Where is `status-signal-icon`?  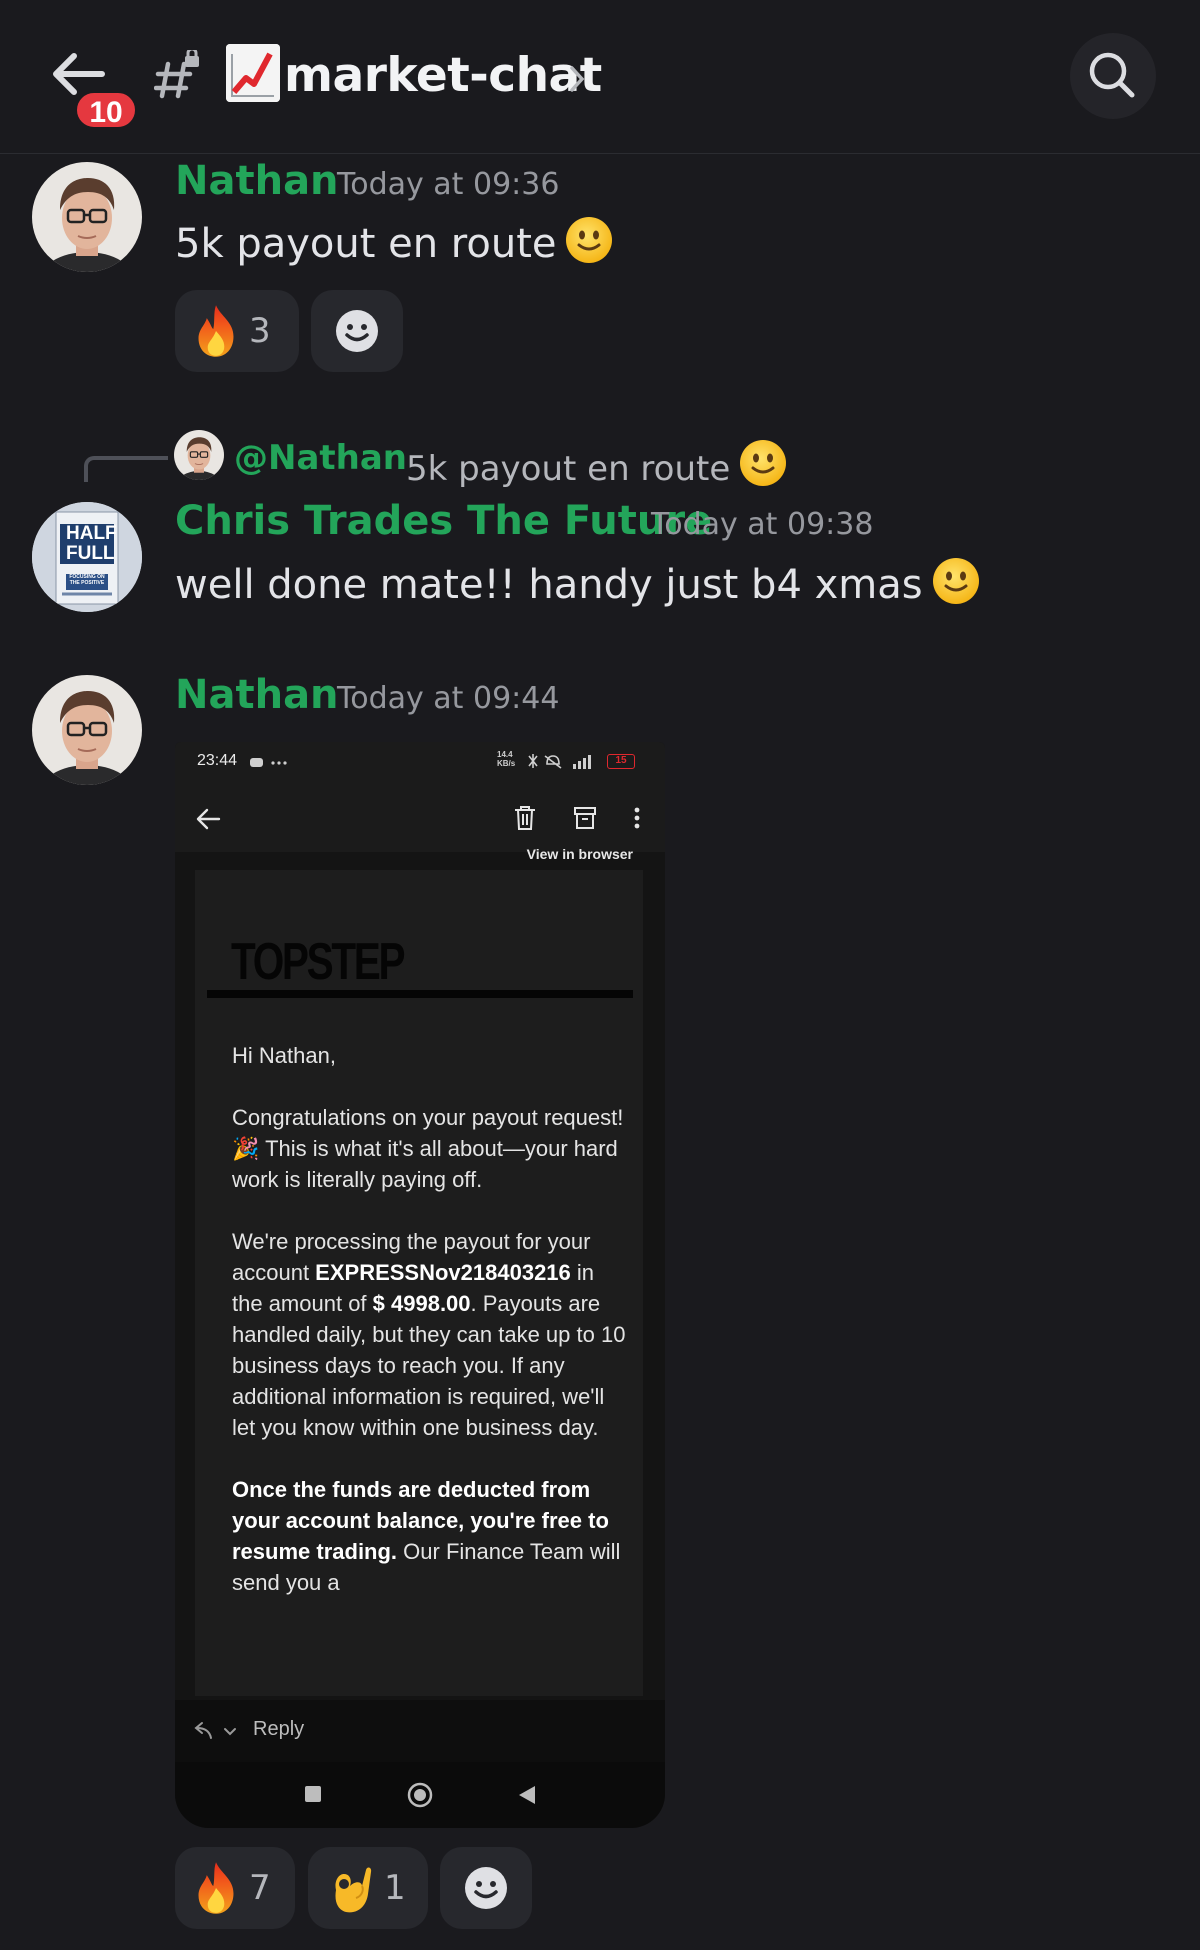
status-signal-icon is located at coordinates (559, 761).